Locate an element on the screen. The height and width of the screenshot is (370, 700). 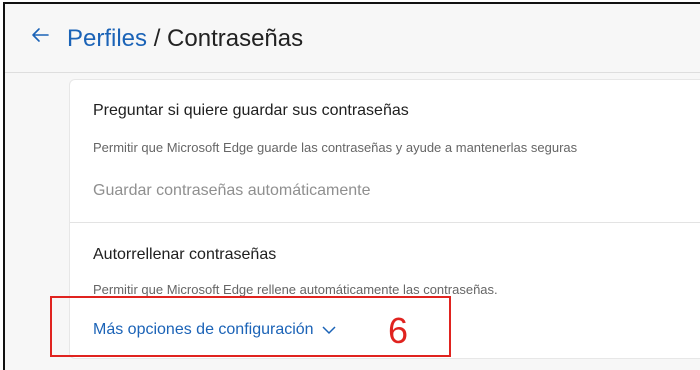
back-button is located at coordinates (40, 35).